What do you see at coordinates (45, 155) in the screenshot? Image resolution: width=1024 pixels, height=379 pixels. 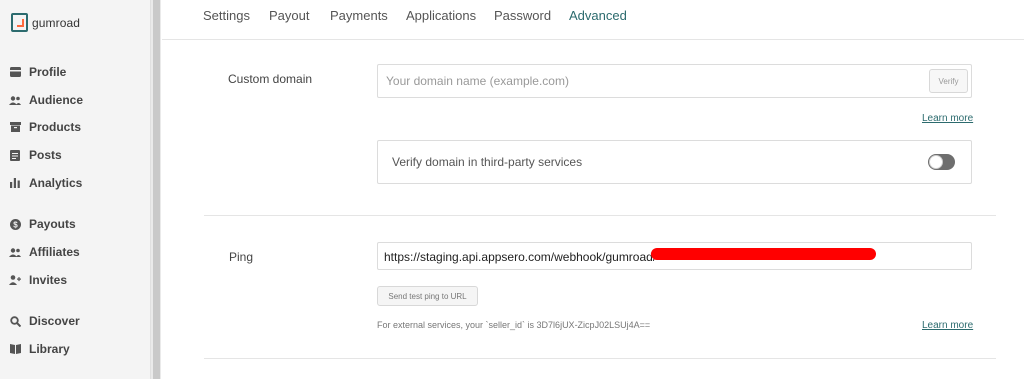 I see `sidebar-item-label: Posts` at bounding box center [45, 155].